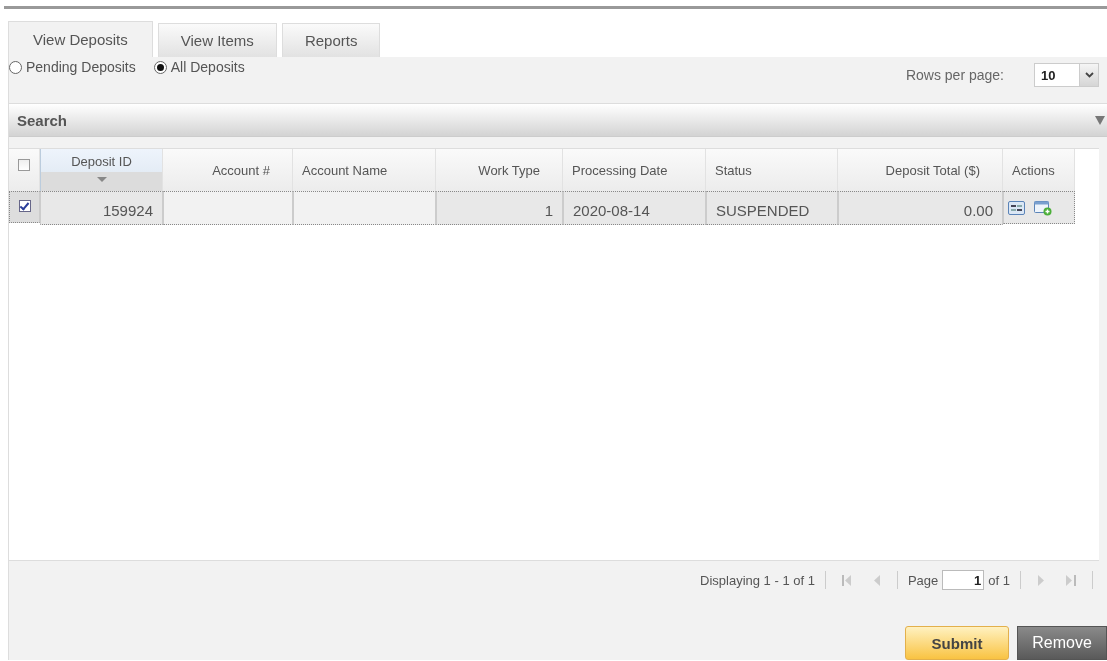 The width and height of the screenshot is (1107, 661). What do you see at coordinates (957, 643) in the screenshot?
I see `submit-button: Submit` at bounding box center [957, 643].